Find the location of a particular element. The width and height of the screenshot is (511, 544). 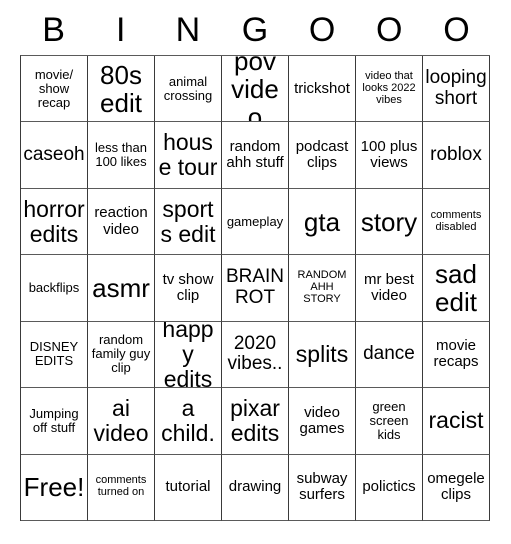

bingo-cell-label: comments disabled is located at coordinates (456, 220).